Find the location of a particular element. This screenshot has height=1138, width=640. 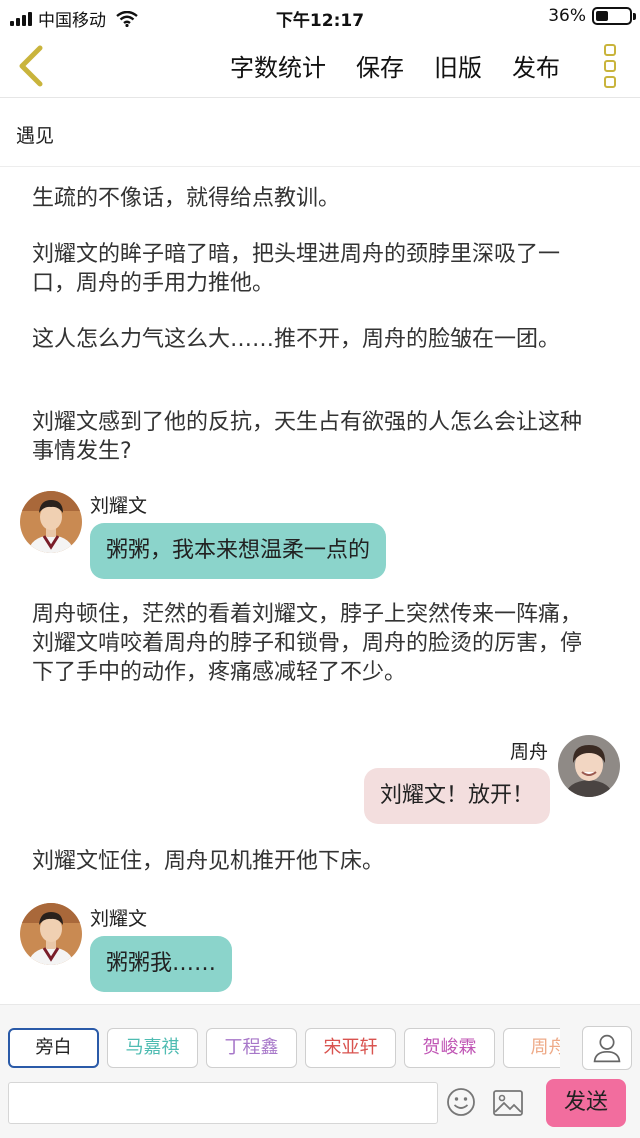

chat-bubble: 粥粥，我本来想温柔一点的 is located at coordinates (238, 551).